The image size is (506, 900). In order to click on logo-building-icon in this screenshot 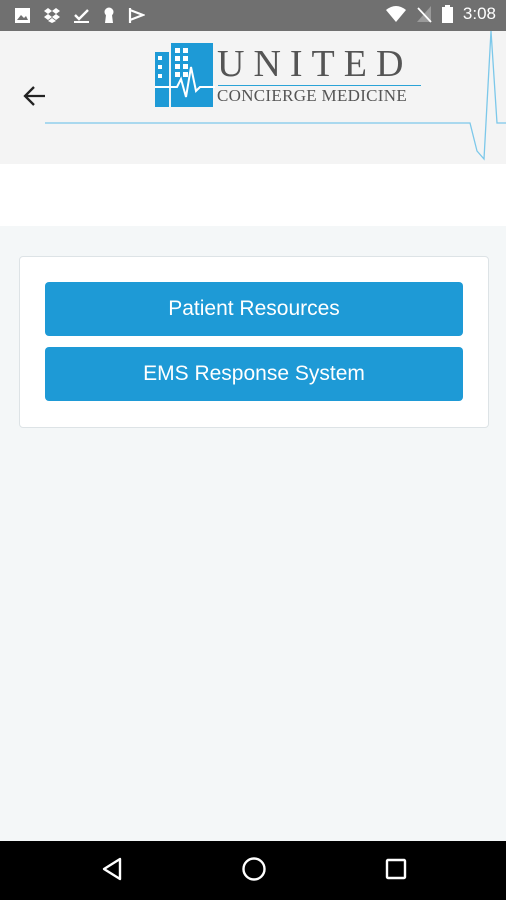, I will do `click(185, 75)`.